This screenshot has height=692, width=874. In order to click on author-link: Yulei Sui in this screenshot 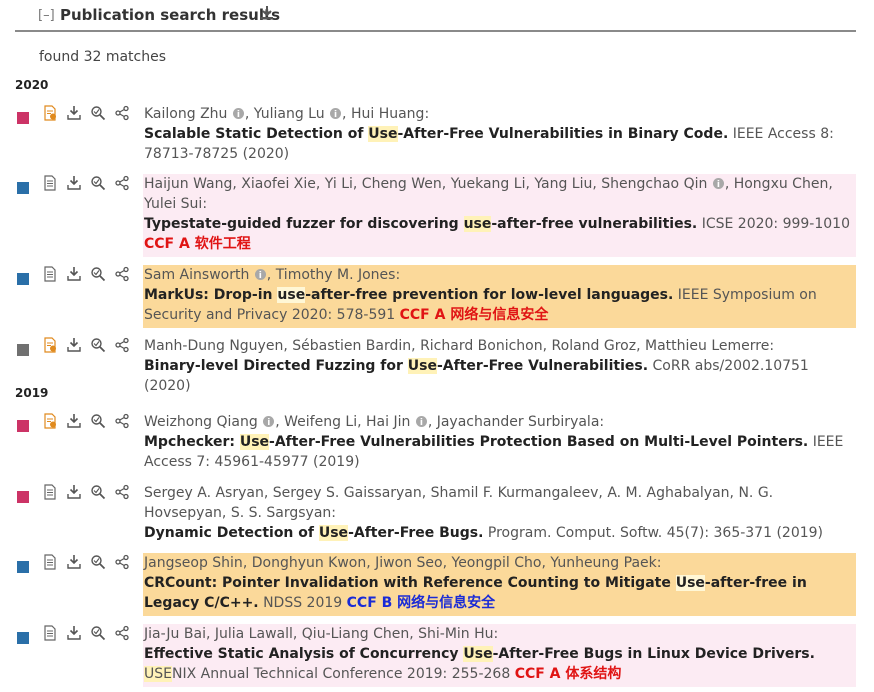, I will do `click(173, 204)`.